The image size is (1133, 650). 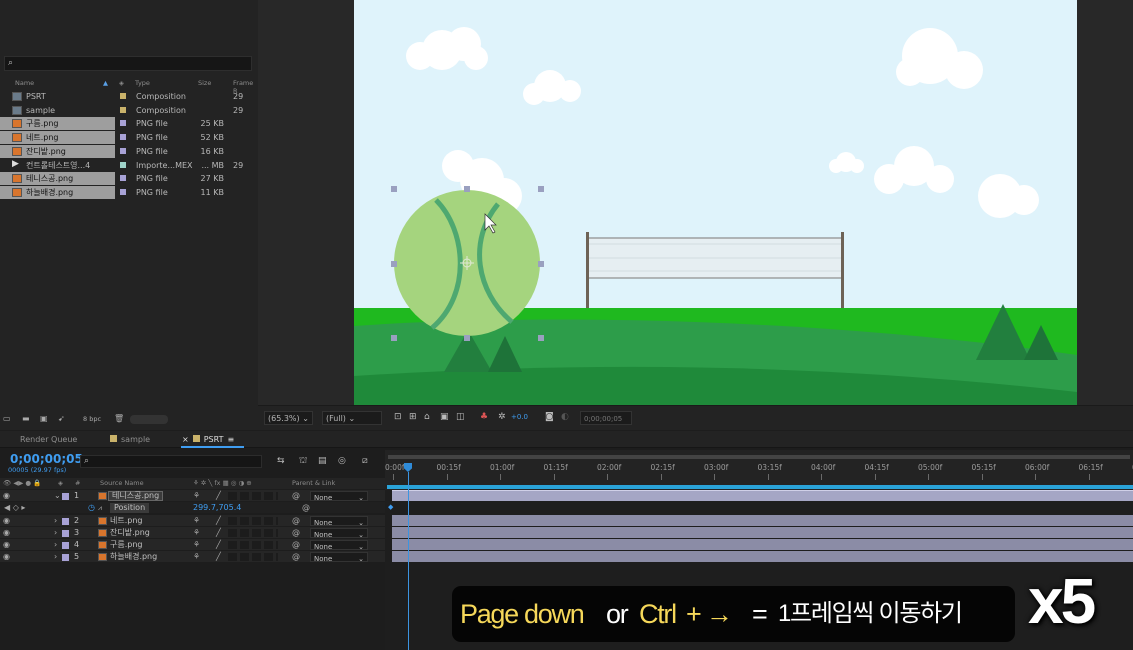 What do you see at coordinates (92, 419) in the screenshot?
I see `bit-depth: 8 bpc` at bounding box center [92, 419].